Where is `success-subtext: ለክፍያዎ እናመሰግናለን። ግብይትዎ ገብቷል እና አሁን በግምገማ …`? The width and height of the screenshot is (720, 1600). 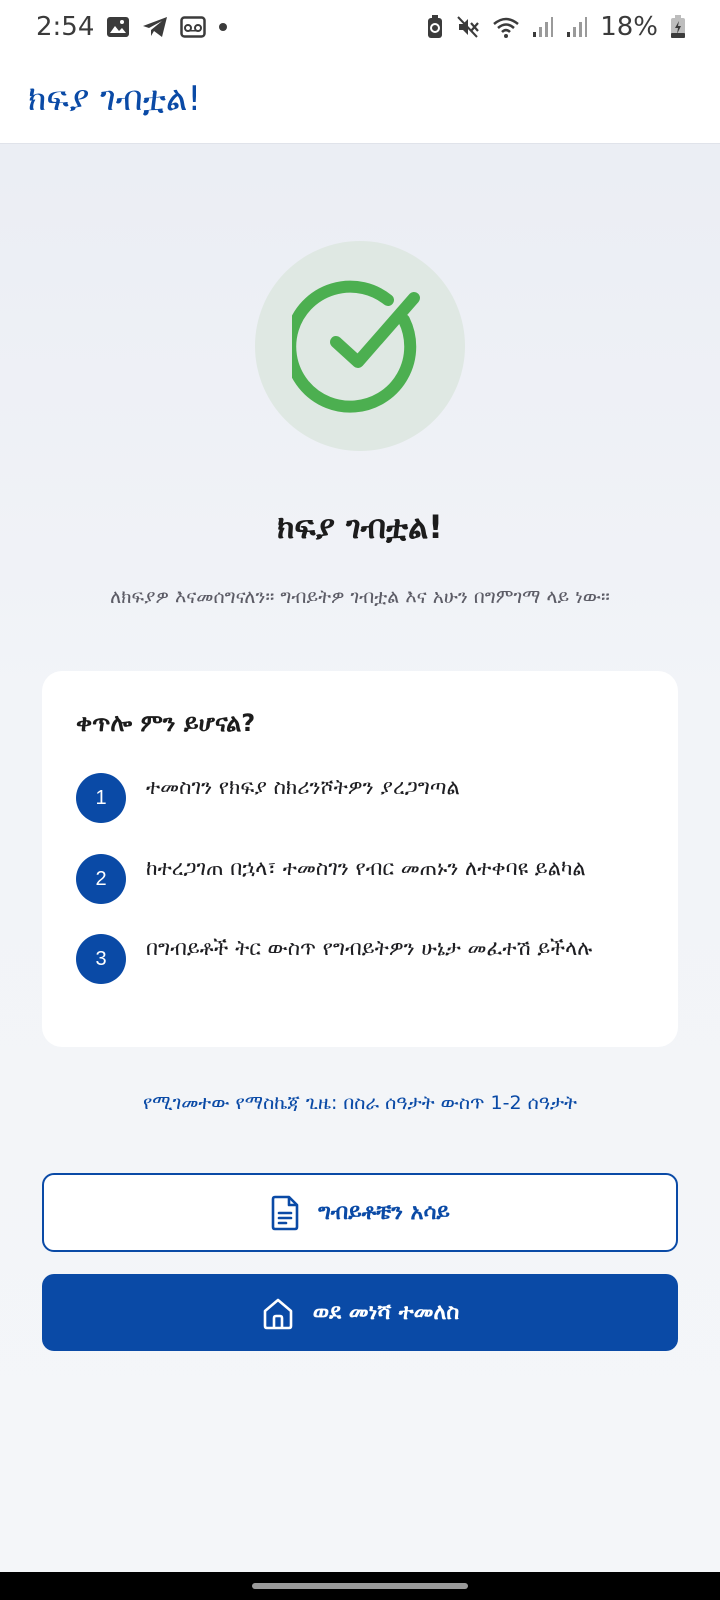
success-subtext: ለክፍያዎ እናመሰግናለን። ግብይትዎ ገብቷል እና አሁን በግምገማ … is located at coordinates (360, 597).